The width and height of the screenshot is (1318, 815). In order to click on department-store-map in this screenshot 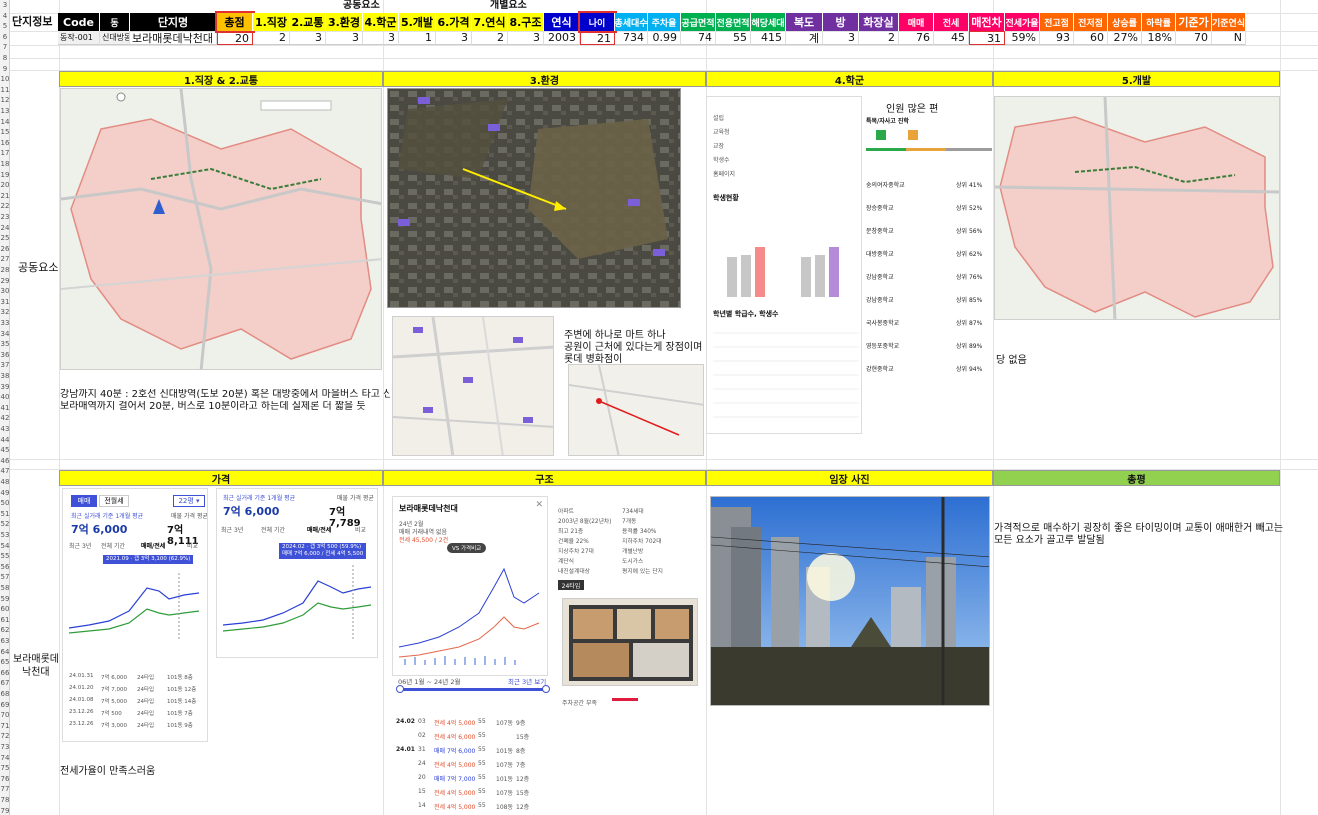, I will do `click(636, 410)`.